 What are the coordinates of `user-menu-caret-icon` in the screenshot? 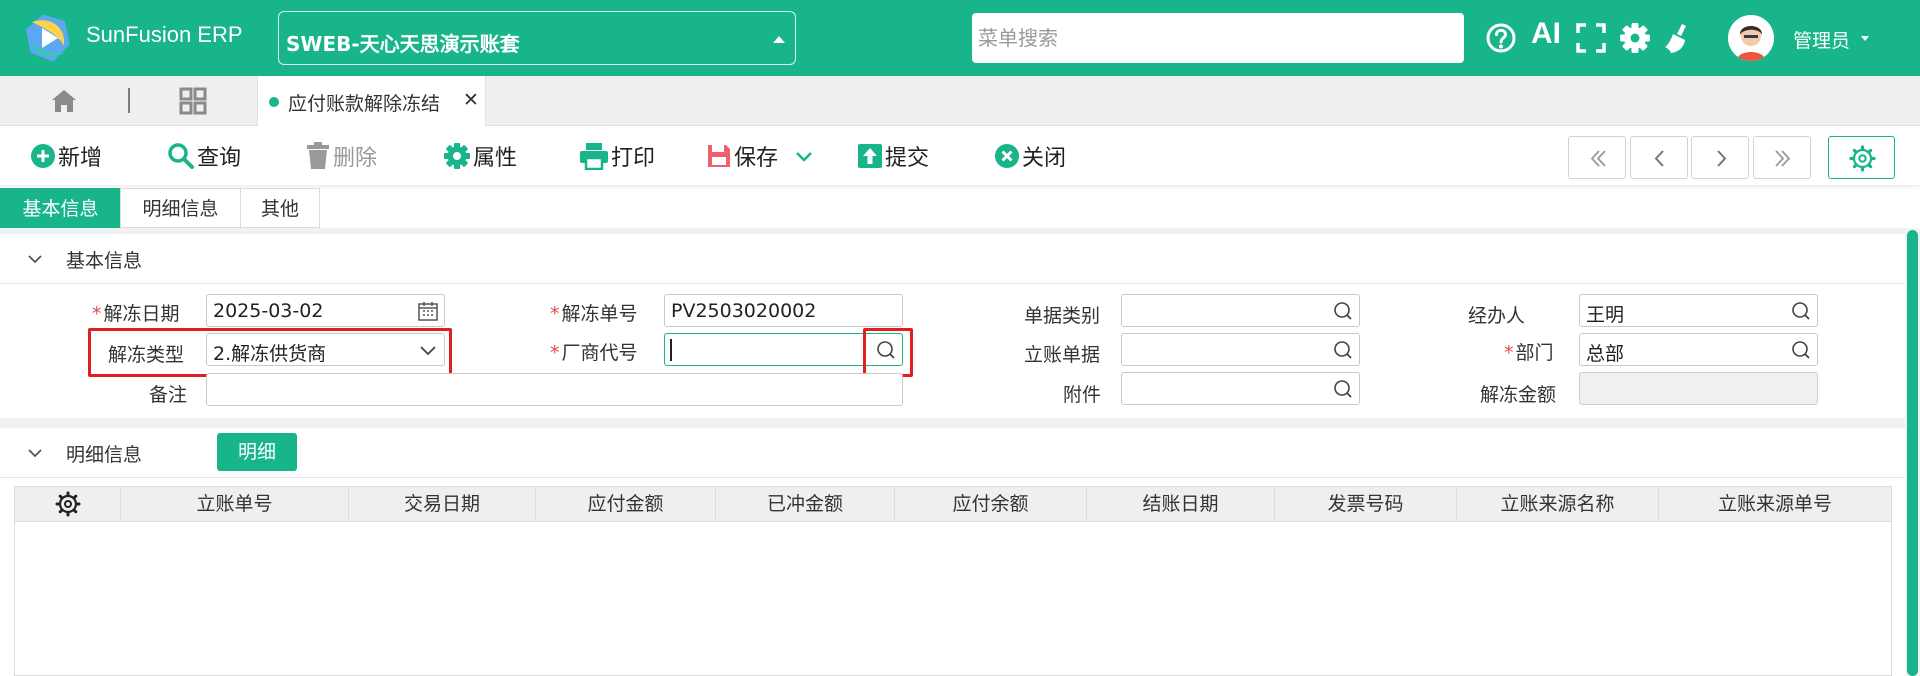 It's located at (1865, 38).